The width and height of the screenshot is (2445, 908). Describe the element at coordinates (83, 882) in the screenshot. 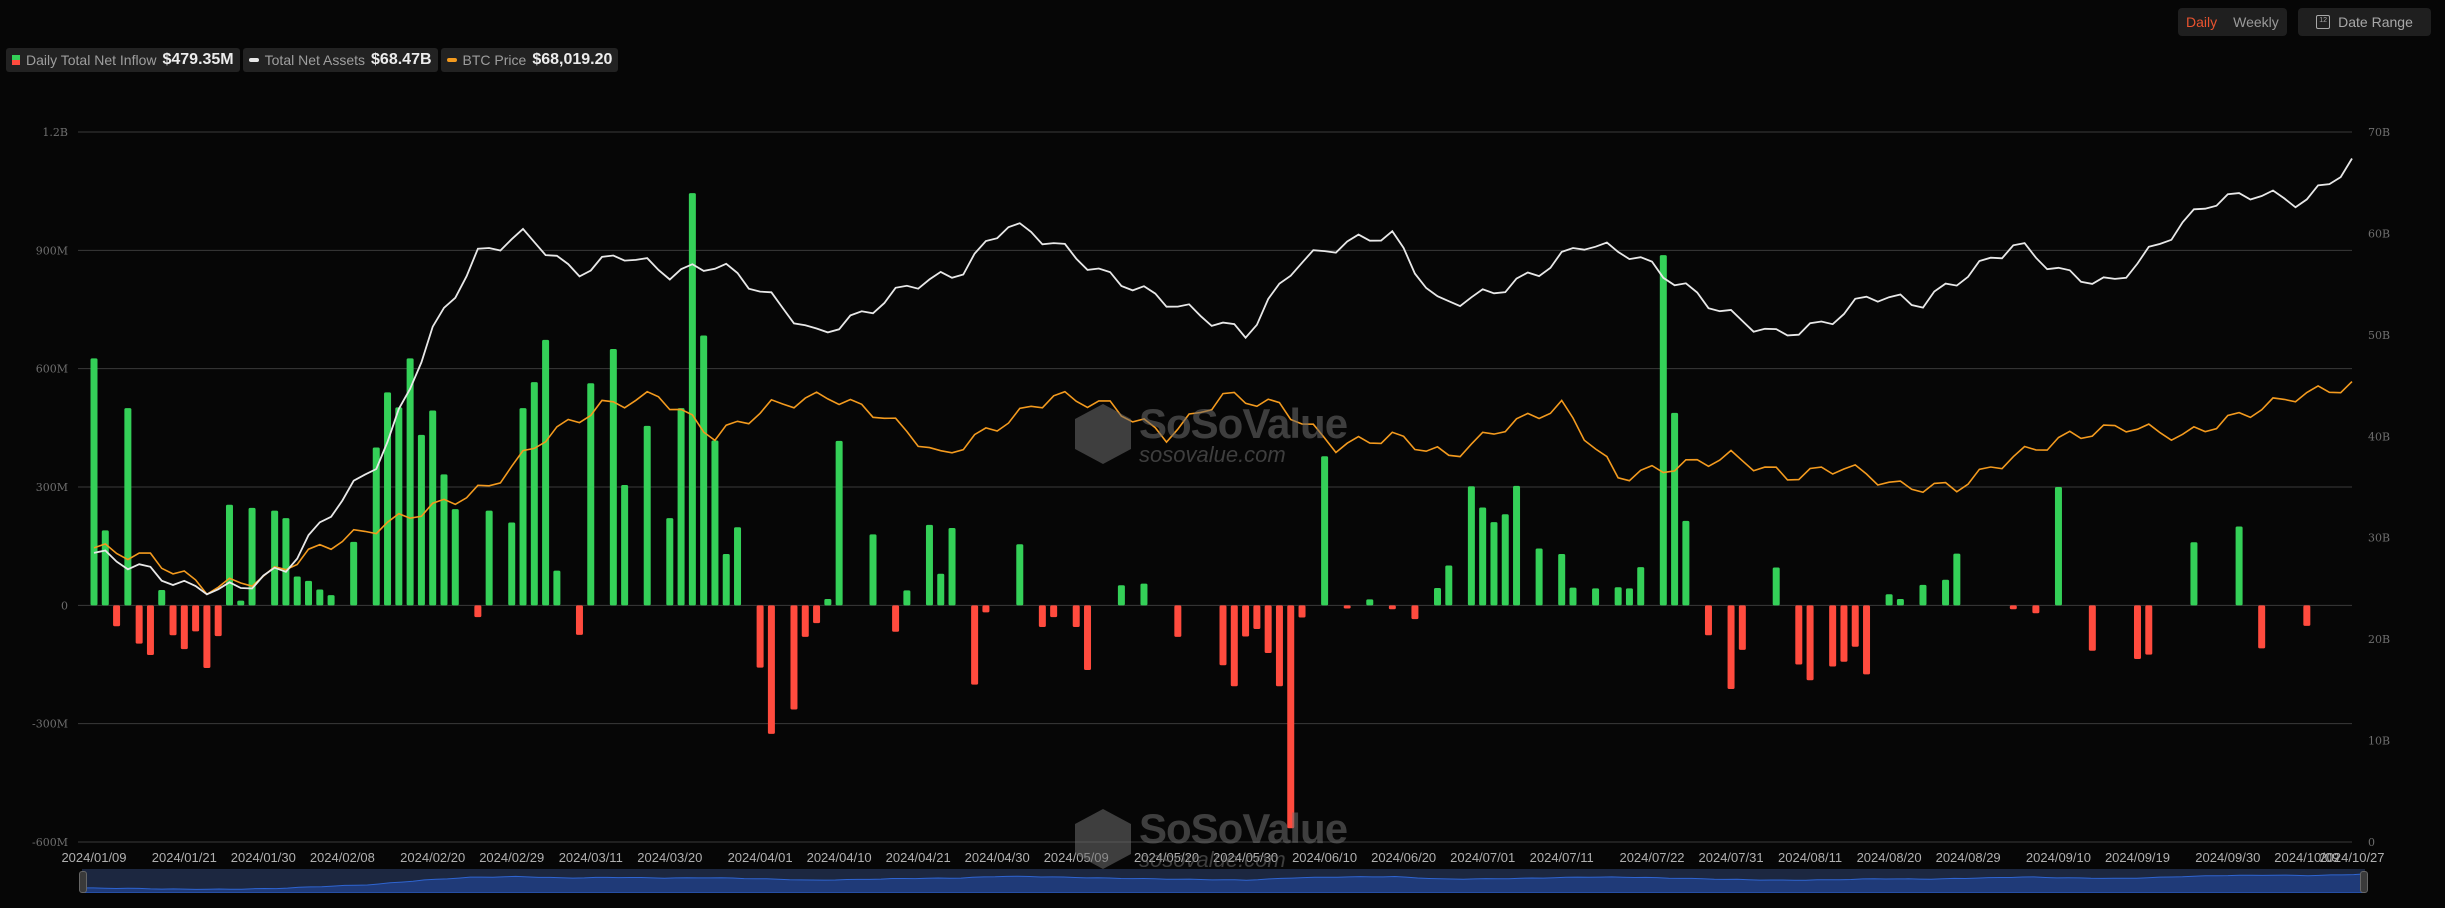

I see `navigator-left-handle` at that location.